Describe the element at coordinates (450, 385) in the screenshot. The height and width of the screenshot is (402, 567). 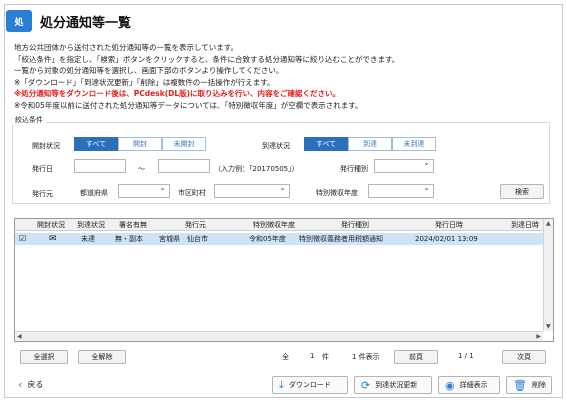
I see `eye-icon: ◉` at that location.